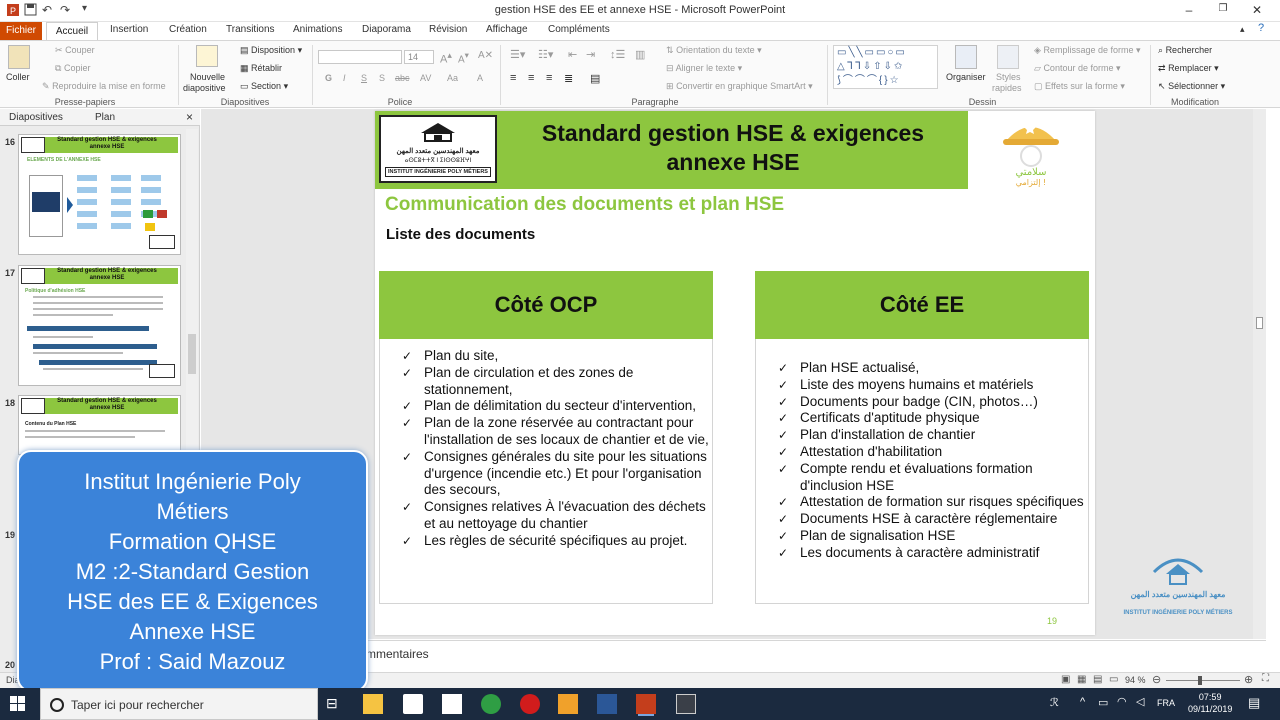  What do you see at coordinates (192, 354) in the screenshot?
I see `pane-scroll-thumb` at bounding box center [192, 354].